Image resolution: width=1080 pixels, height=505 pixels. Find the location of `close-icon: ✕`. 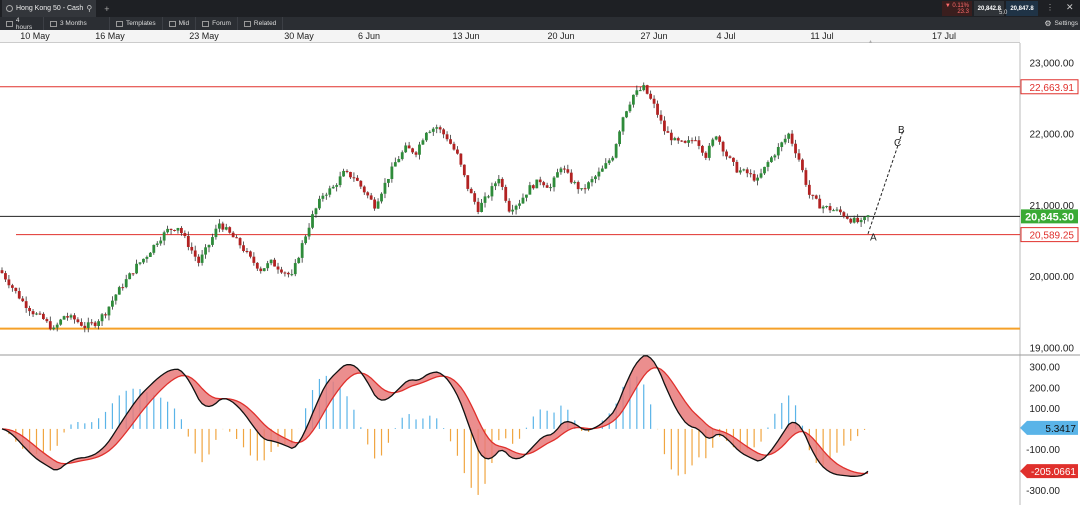

close-icon: ✕ is located at coordinates (1070, 7).